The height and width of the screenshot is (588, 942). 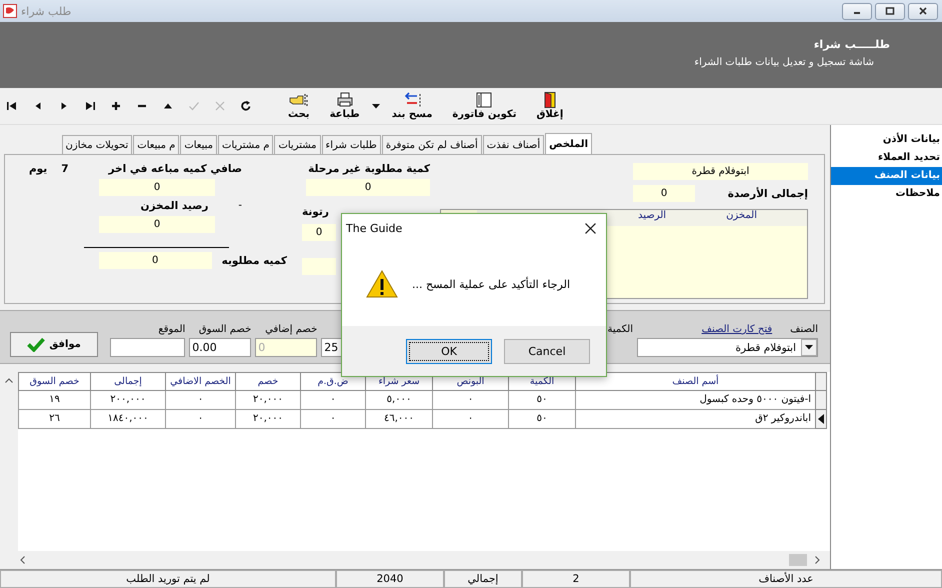 I want to click on field-label: خصم السوق, so click(x=225, y=329).